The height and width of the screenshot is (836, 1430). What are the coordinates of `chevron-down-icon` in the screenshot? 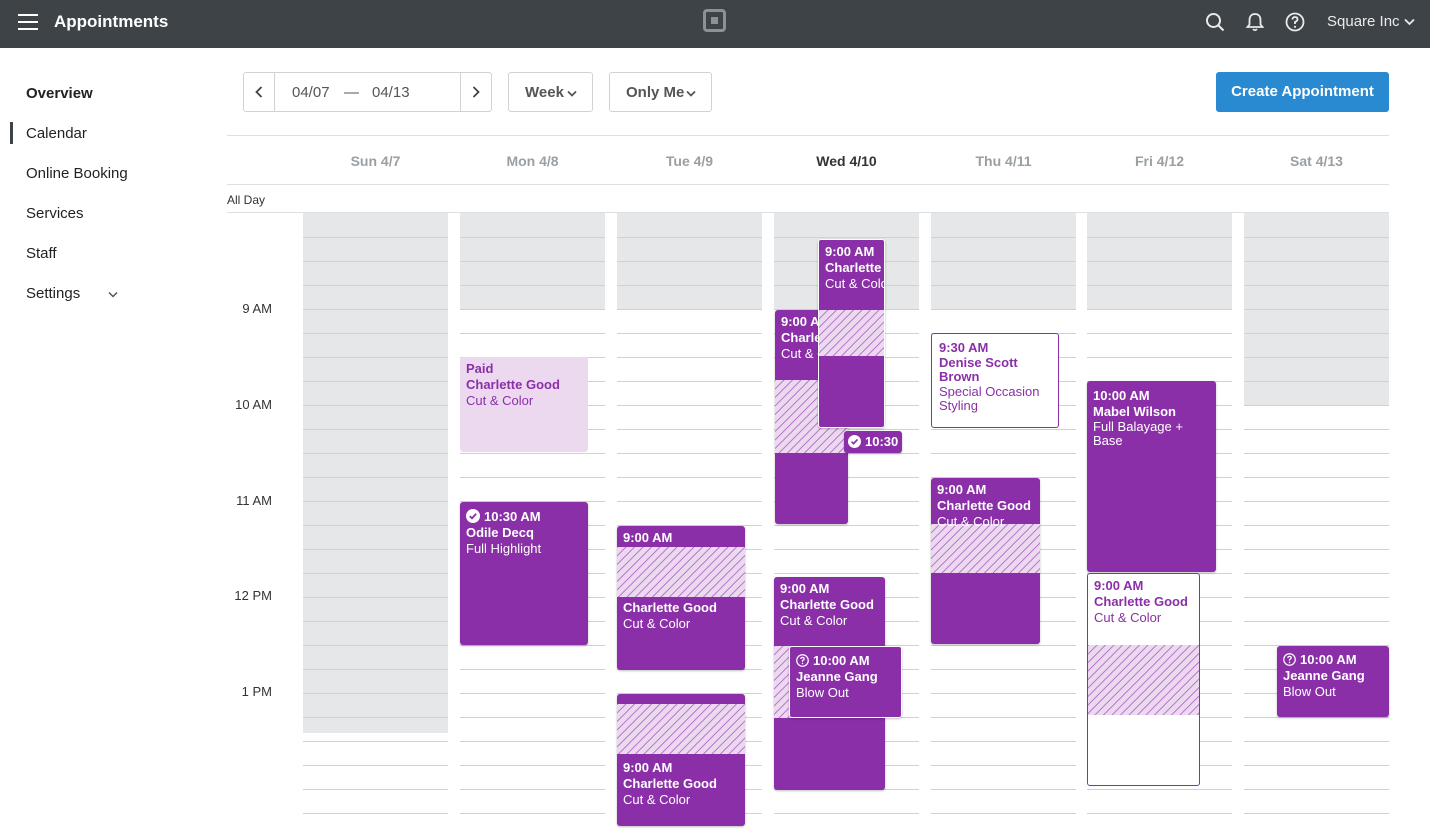 It's located at (113, 294).